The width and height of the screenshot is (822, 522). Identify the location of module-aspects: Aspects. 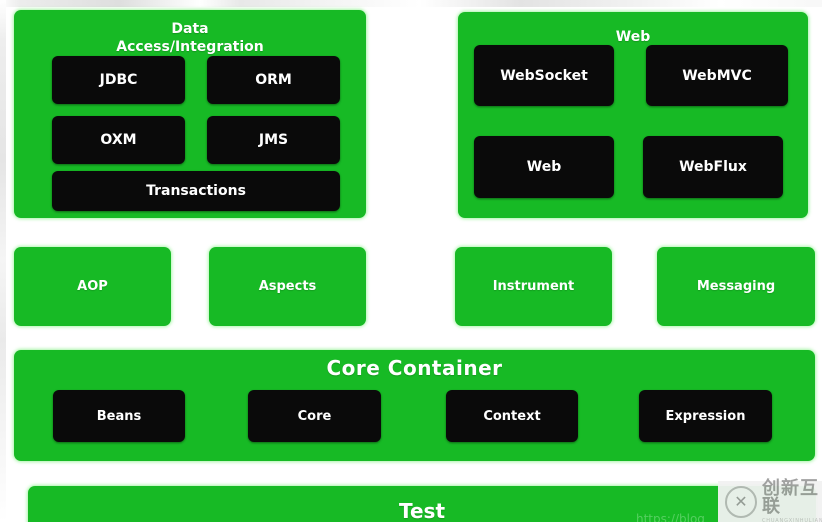
(287, 286).